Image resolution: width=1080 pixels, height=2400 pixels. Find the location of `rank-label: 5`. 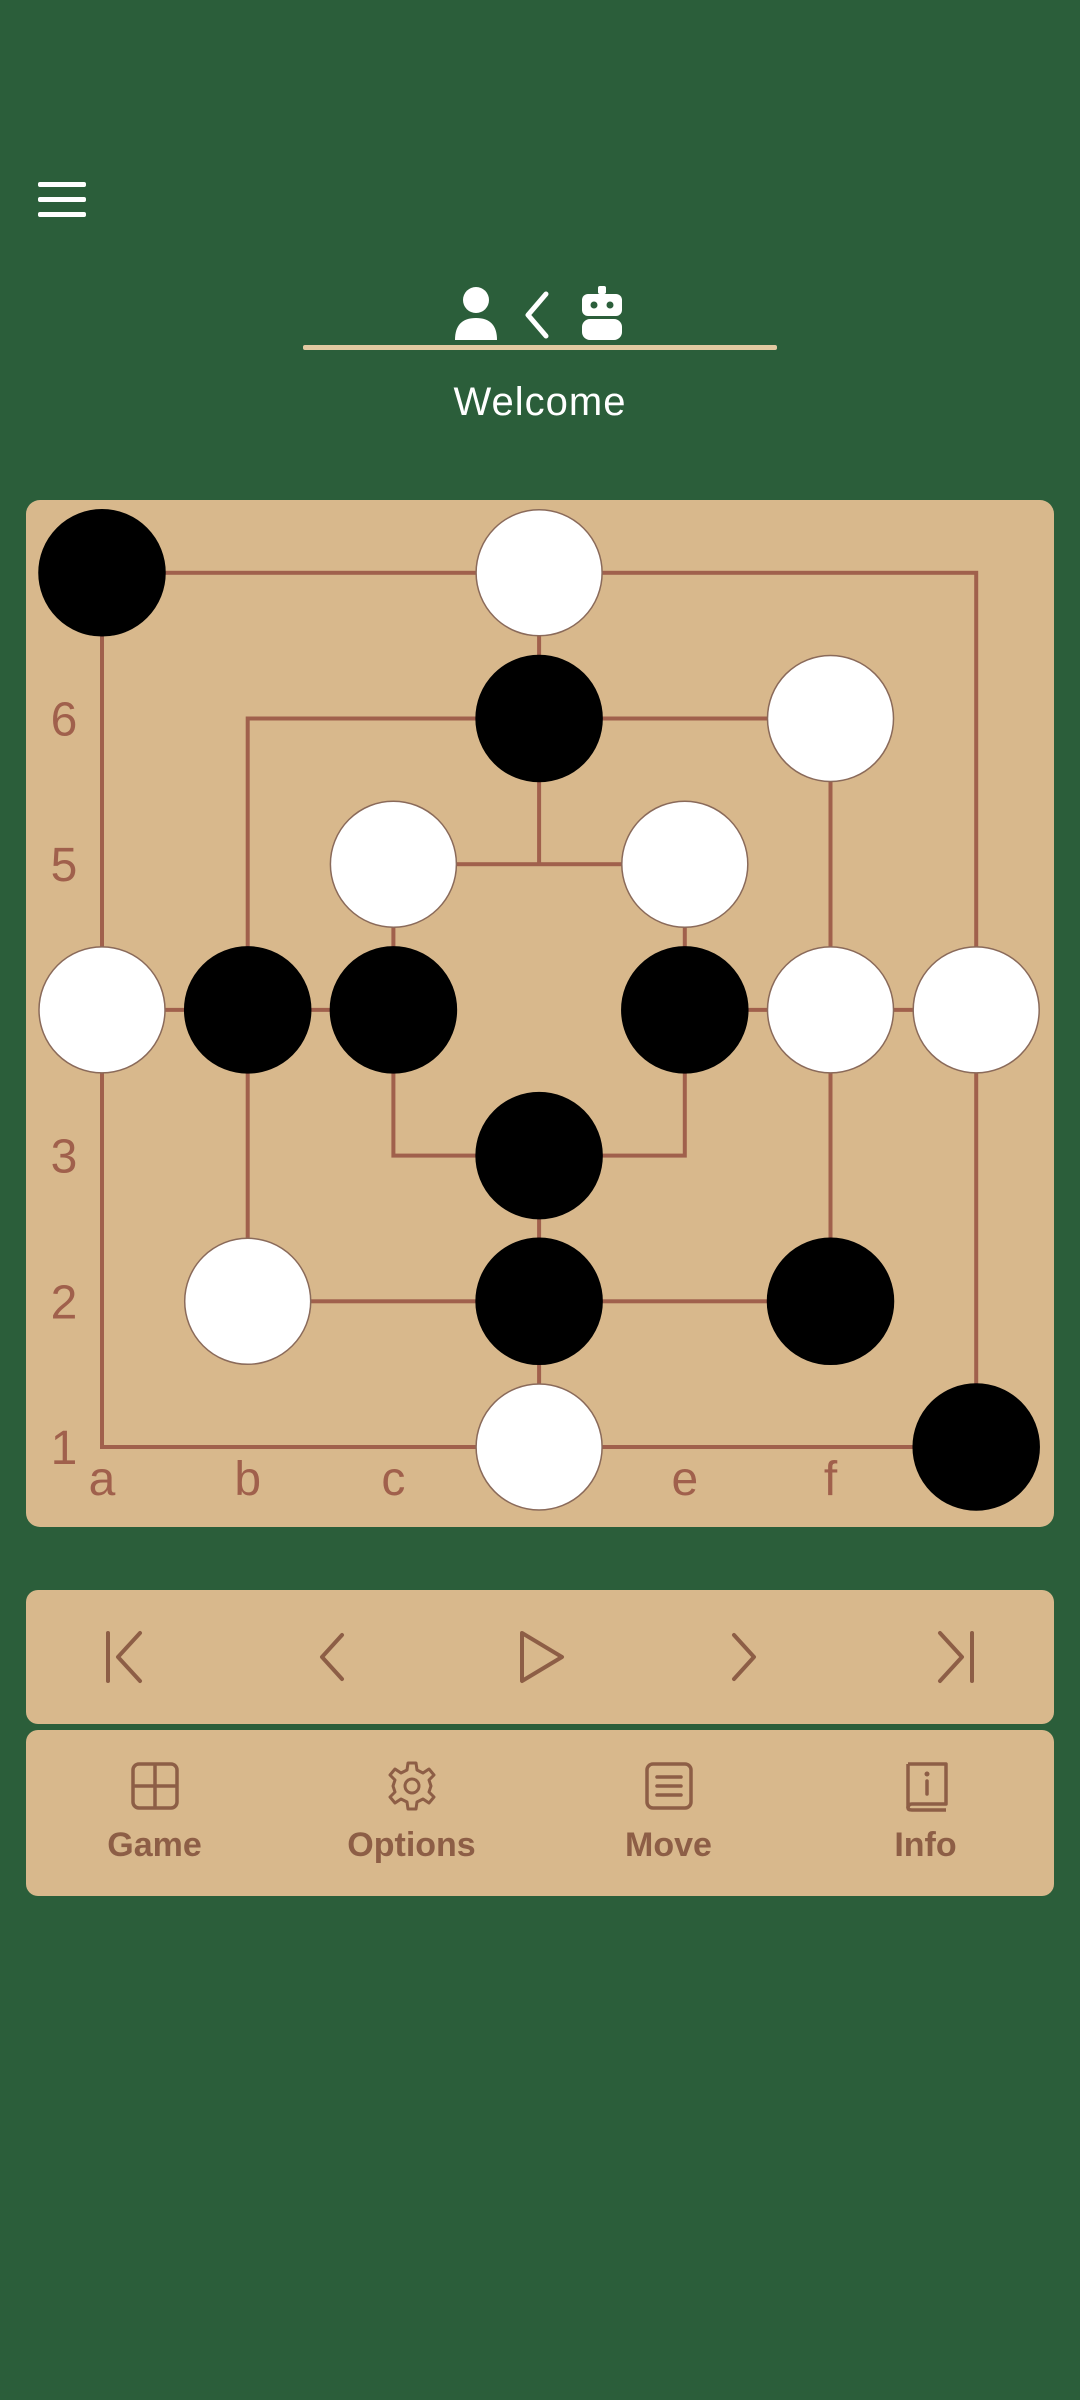

rank-label: 5 is located at coordinates (64, 865).